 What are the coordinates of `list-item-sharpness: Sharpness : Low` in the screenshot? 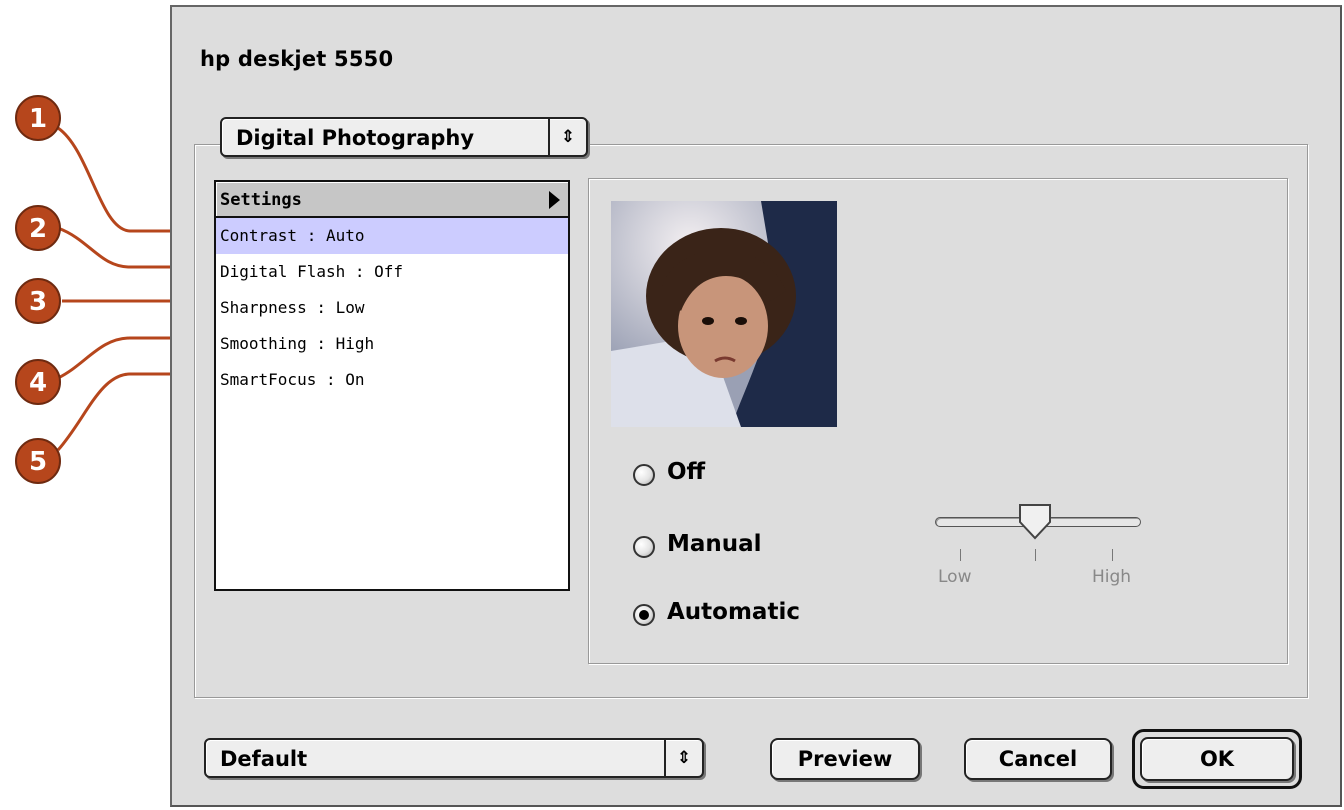 It's located at (392, 308).